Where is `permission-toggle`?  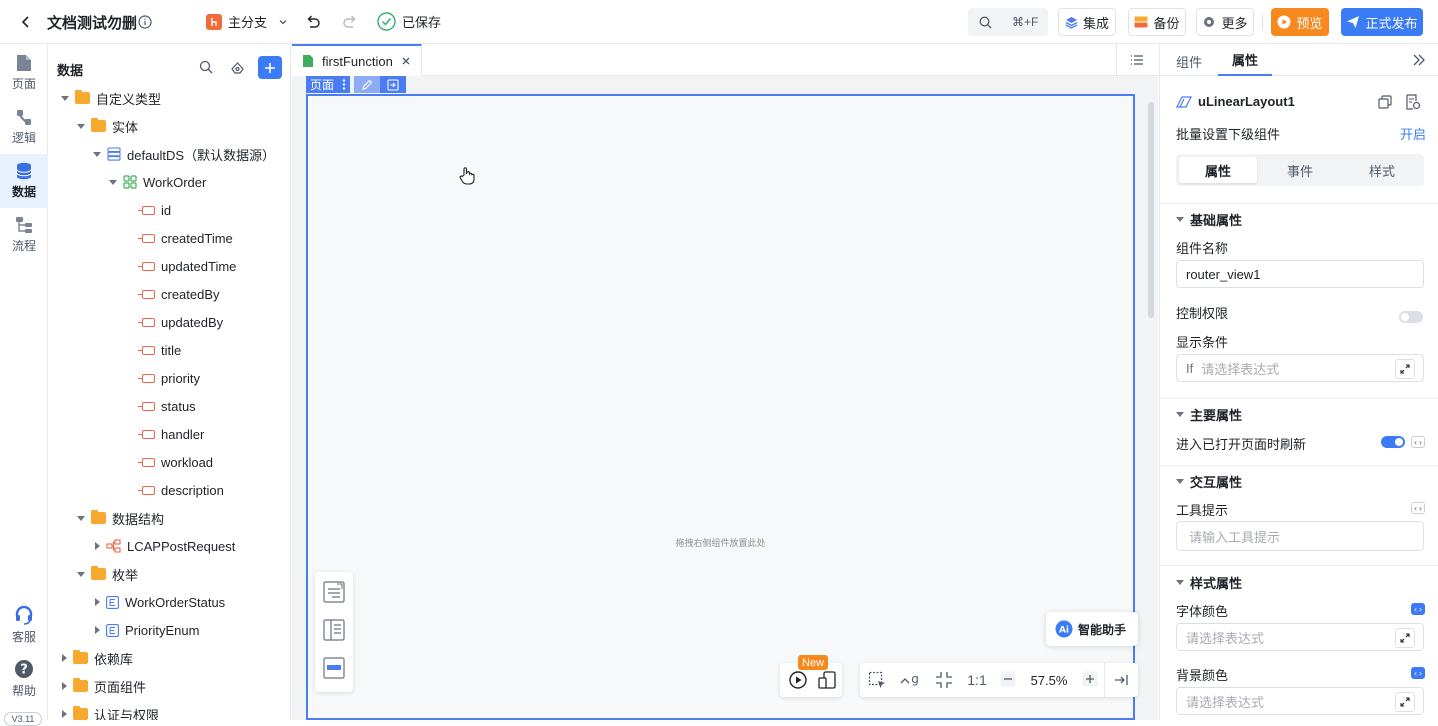
permission-toggle is located at coordinates (1411, 317).